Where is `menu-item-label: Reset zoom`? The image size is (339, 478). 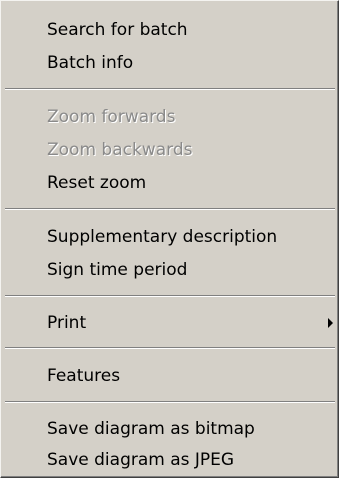
menu-item-label: Reset zoom is located at coordinates (97, 183).